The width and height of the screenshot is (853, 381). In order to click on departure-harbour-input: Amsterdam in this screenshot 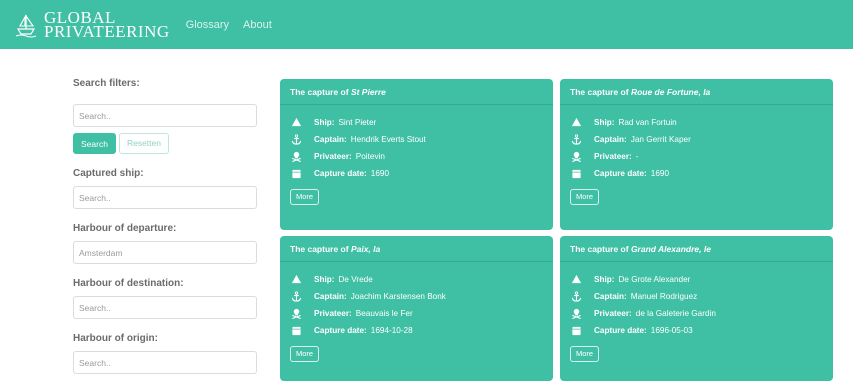, I will do `click(165, 252)`.